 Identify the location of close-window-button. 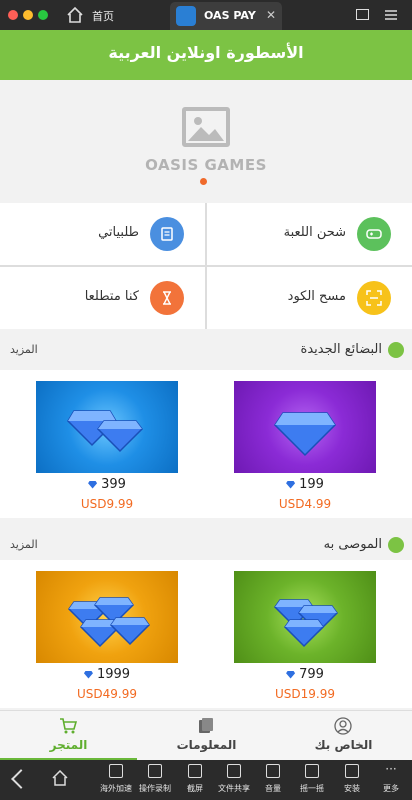
(13, 15).